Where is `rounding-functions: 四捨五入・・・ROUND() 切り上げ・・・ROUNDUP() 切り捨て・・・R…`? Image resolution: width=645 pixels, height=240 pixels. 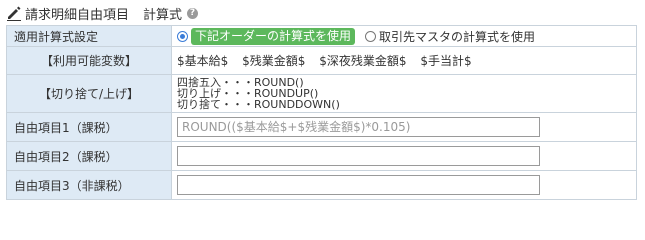
rounding-functions: 四捨五入・・・ROUND() 切り上げ・・・ROUNDUP() 切り捨て・・・R… is located at coordinates (404, 93).